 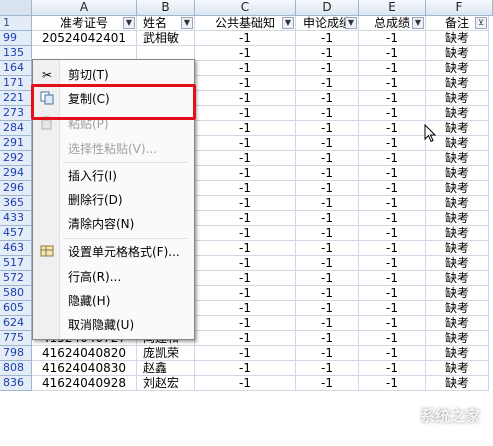 I want to click on column-header-a: A, so click(x=84, y=8).